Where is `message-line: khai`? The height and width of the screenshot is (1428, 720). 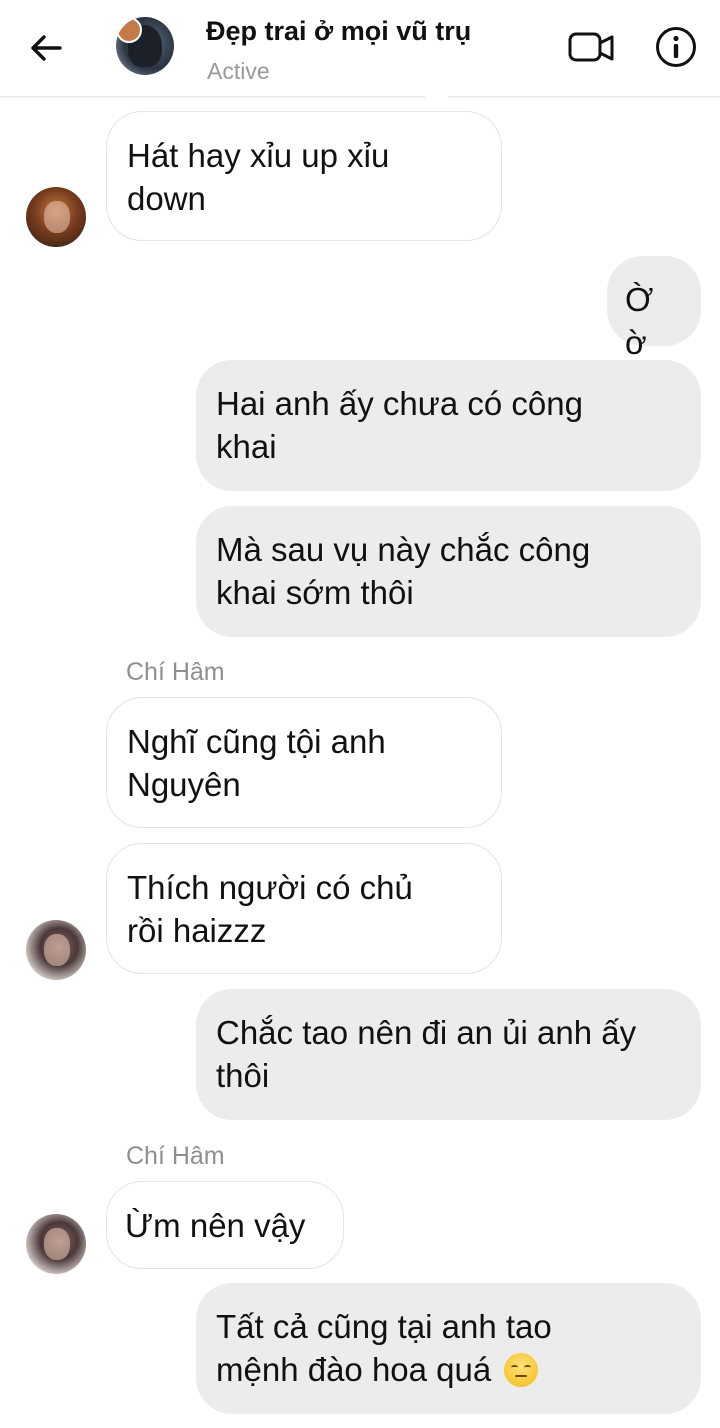 message-line: khai is located at coordinates (246, 446).